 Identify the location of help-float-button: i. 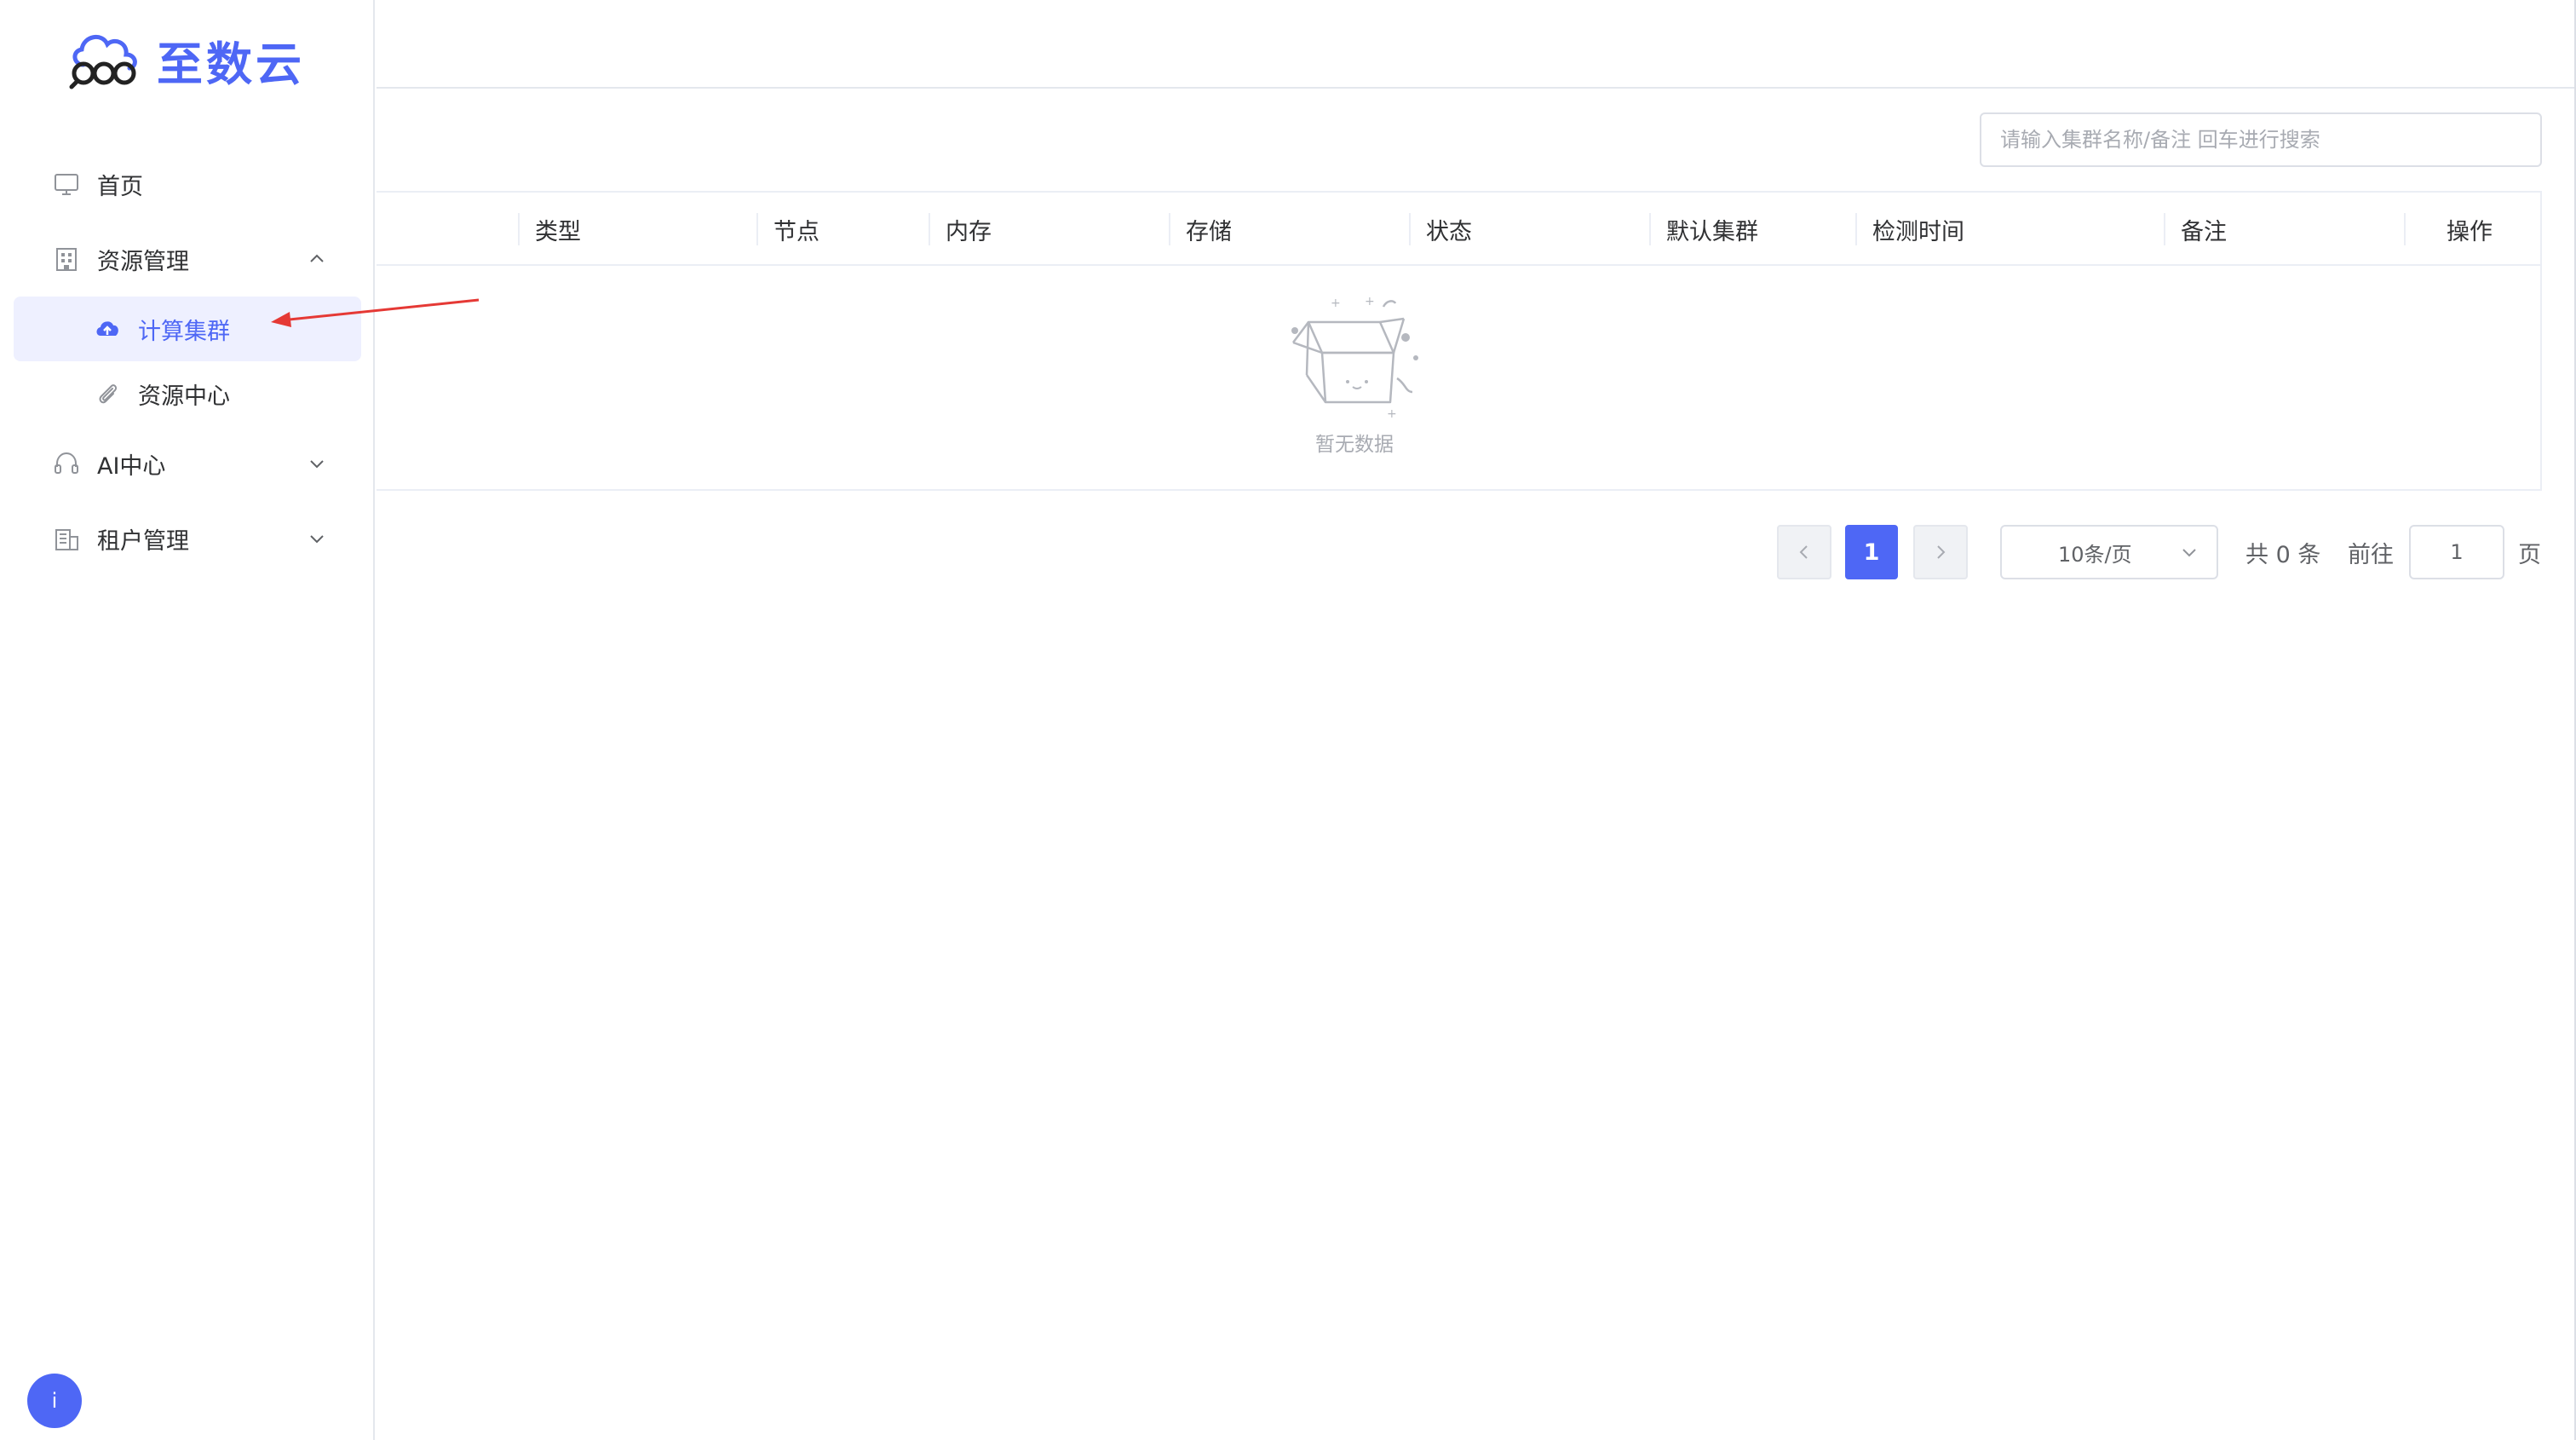
(55, 1401).